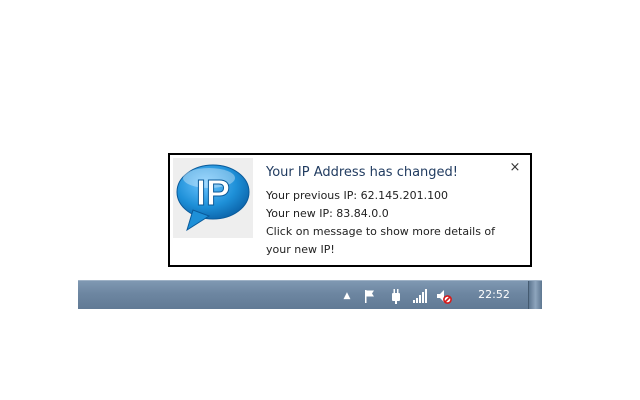 The height and width of the screenshot is (400, 640). Describe the element at coordinates (300, 249) in the screenshot. I see `details-hint-line-2: your new IP!` at that location.